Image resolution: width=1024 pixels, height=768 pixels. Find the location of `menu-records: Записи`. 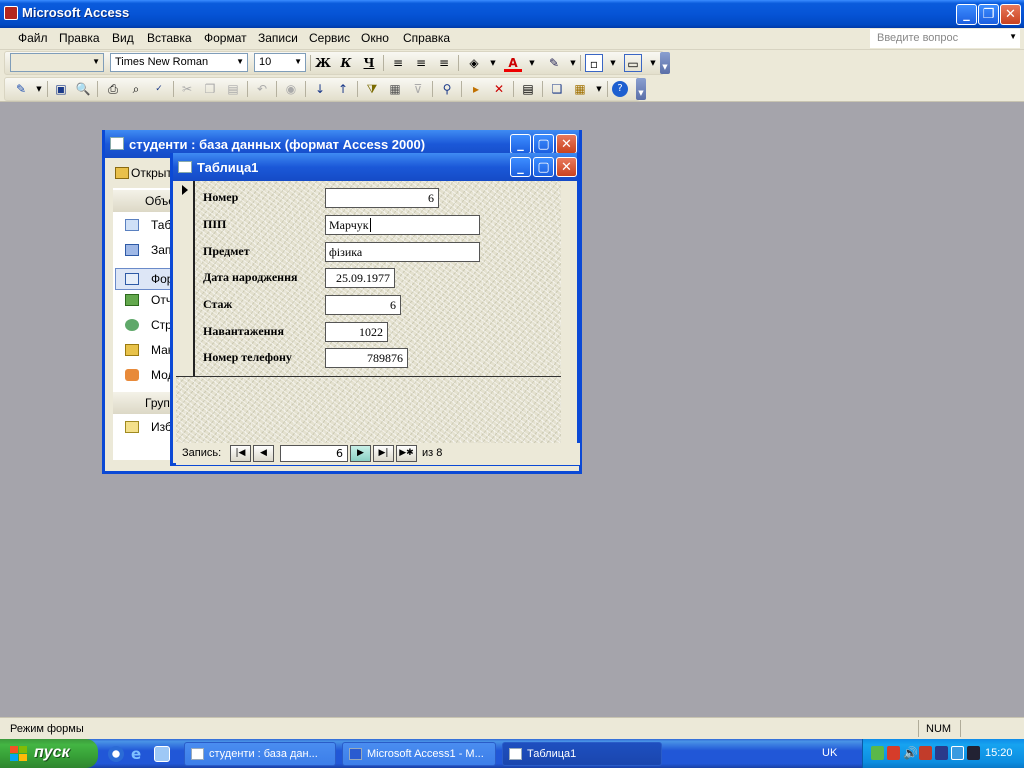

menu-records: Записи is located at coordinates (278, 38).